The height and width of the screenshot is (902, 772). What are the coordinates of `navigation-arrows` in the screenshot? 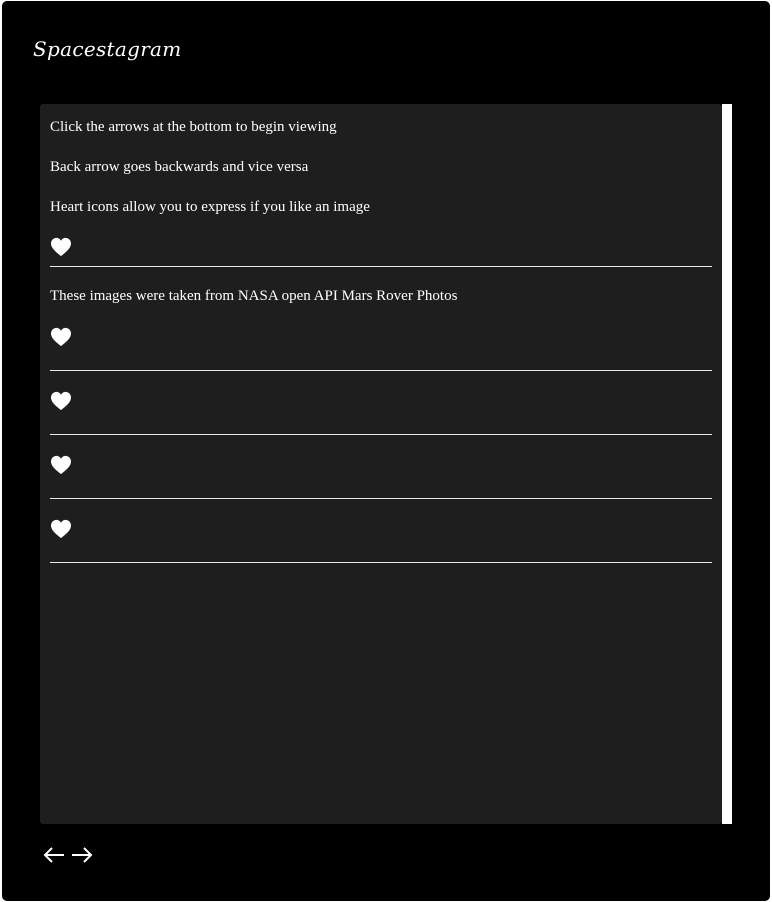 It's located at (68, 855).